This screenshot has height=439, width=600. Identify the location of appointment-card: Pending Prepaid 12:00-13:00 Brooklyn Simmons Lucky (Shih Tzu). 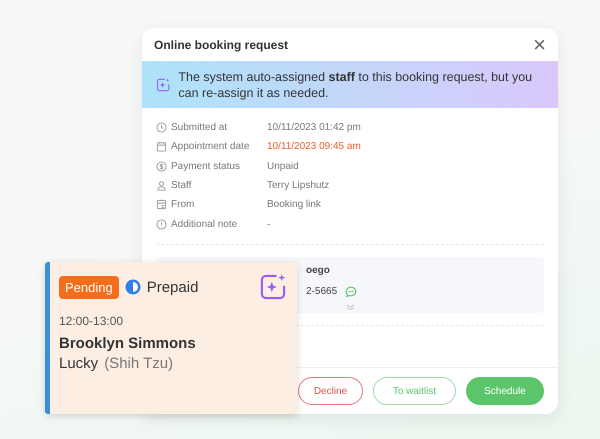
(171, 338).